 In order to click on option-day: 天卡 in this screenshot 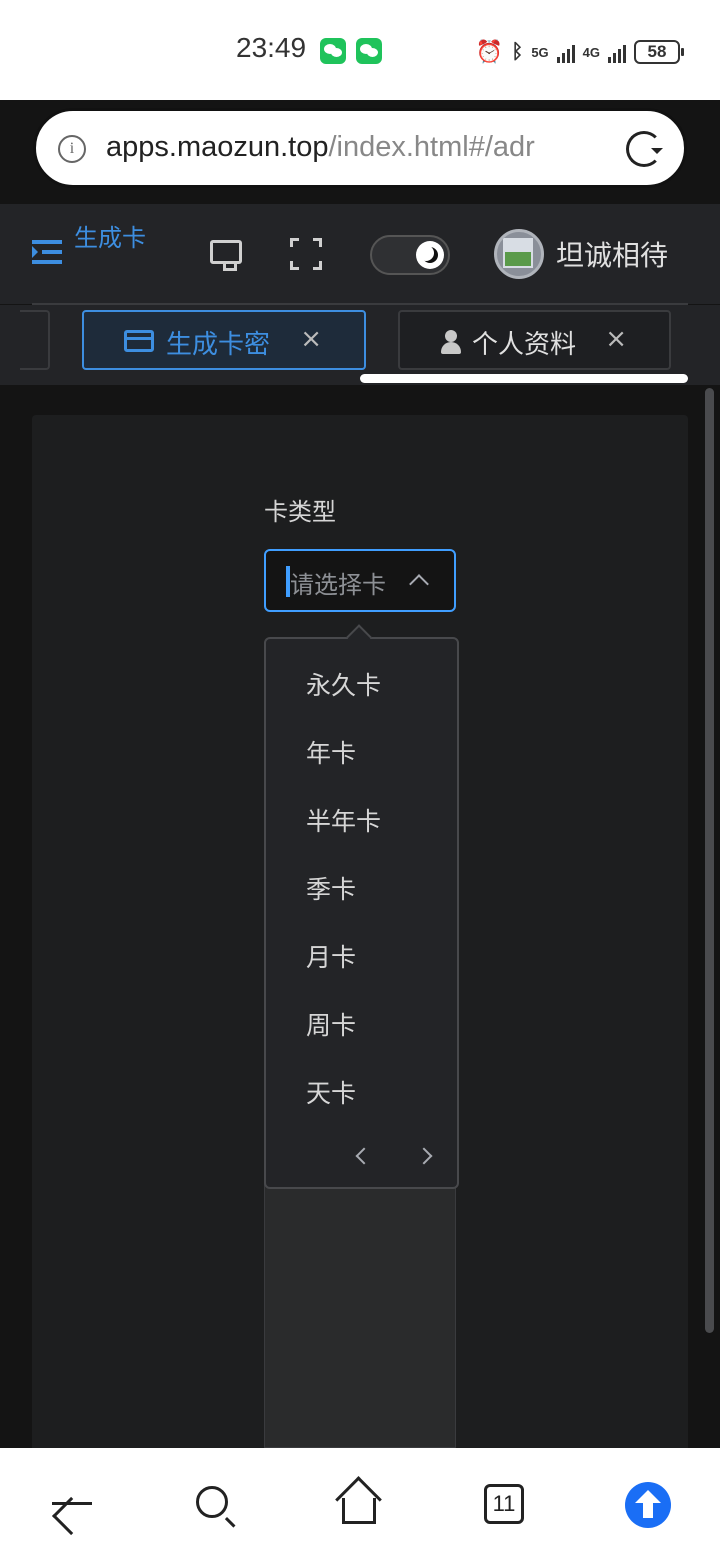, I will do `click(331, 1092)`.